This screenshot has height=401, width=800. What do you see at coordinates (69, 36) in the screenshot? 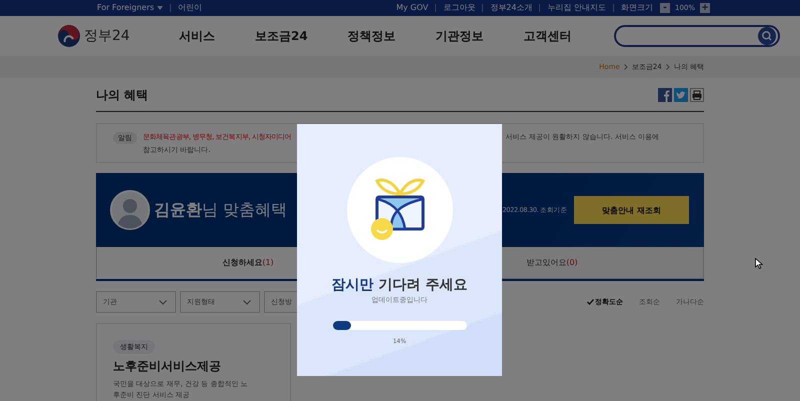
I see `logo-icon` at bounding box center [69, 36].